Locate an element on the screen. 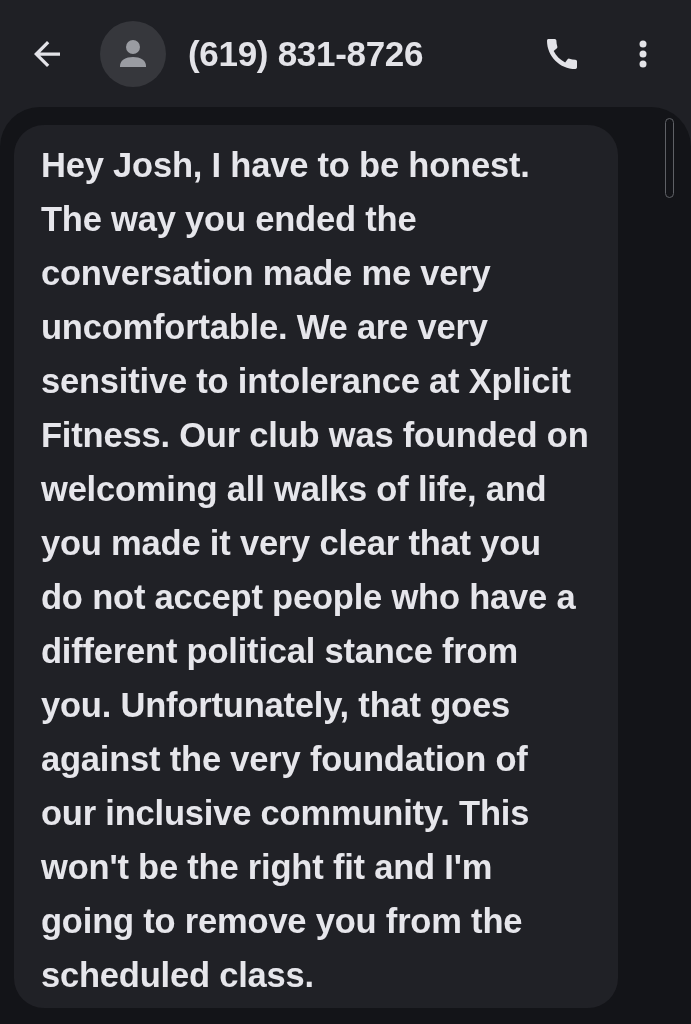 The image size is (691, 1024). phone-icon is located at coordinates (562, 53).